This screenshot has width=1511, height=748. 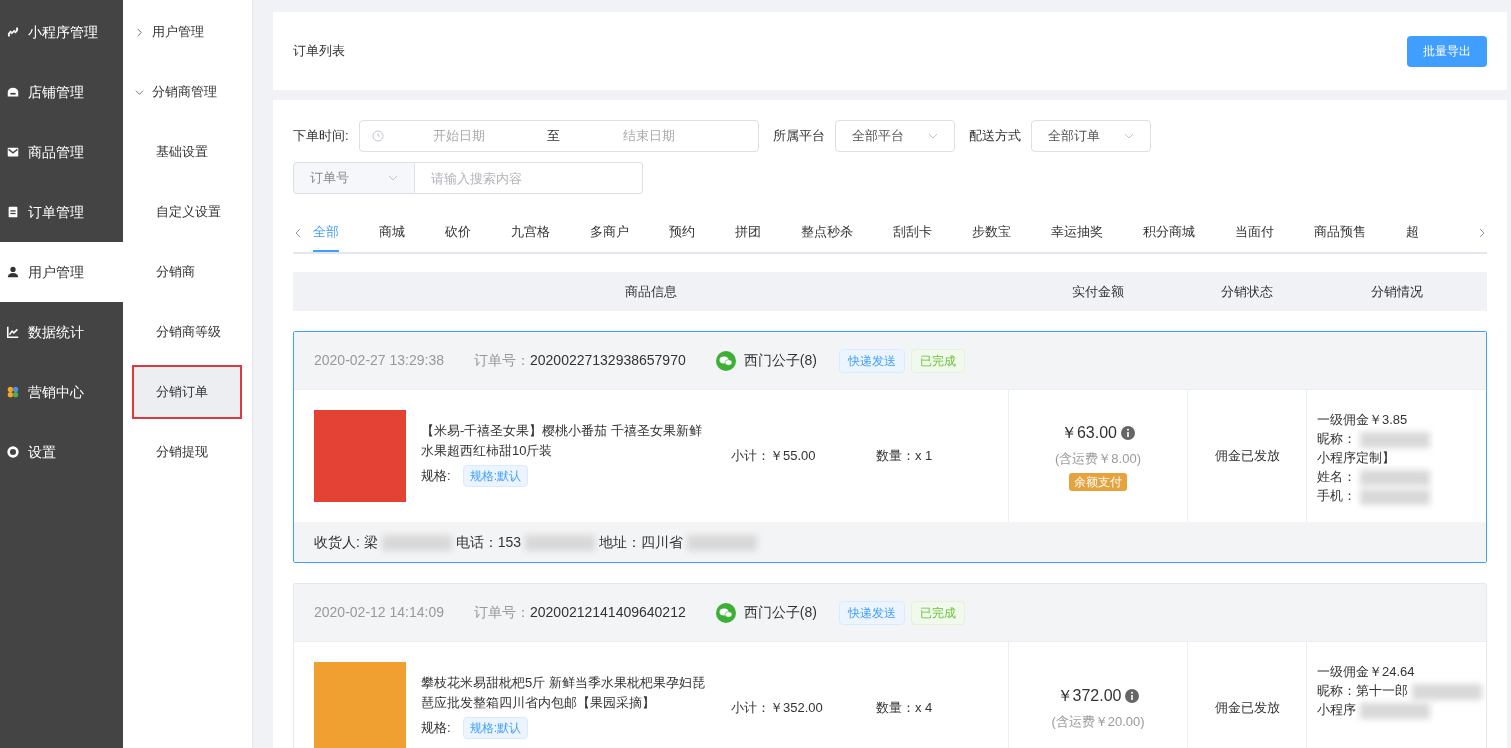 What do you see at coordinates (1396, 291) in the screenshot?
I see `column-header: 分销情况` at bounding box center [1396, 291].